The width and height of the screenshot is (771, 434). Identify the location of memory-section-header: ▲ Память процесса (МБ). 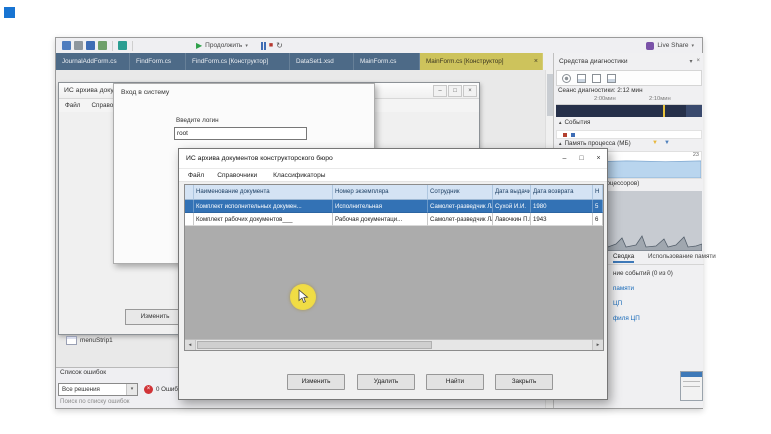
(594, 143).